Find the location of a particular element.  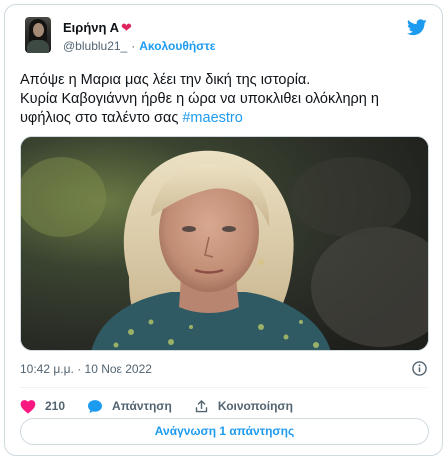

tweet-actions: 210 Απάντηση Κοινοποίηση is located at coordinates (167, 406).